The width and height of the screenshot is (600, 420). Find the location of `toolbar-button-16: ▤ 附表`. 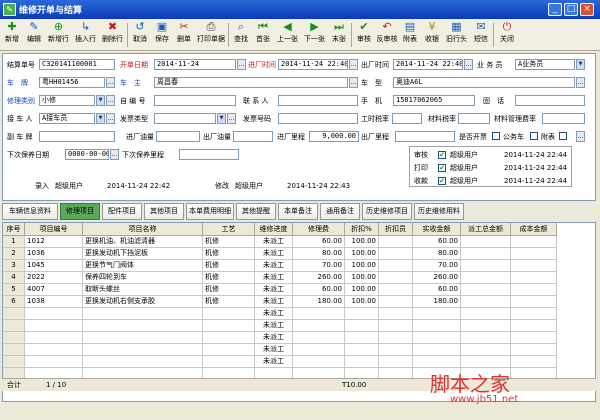

toolbar-button-16: ▤ 附表 is located at coordinates (410, 35).